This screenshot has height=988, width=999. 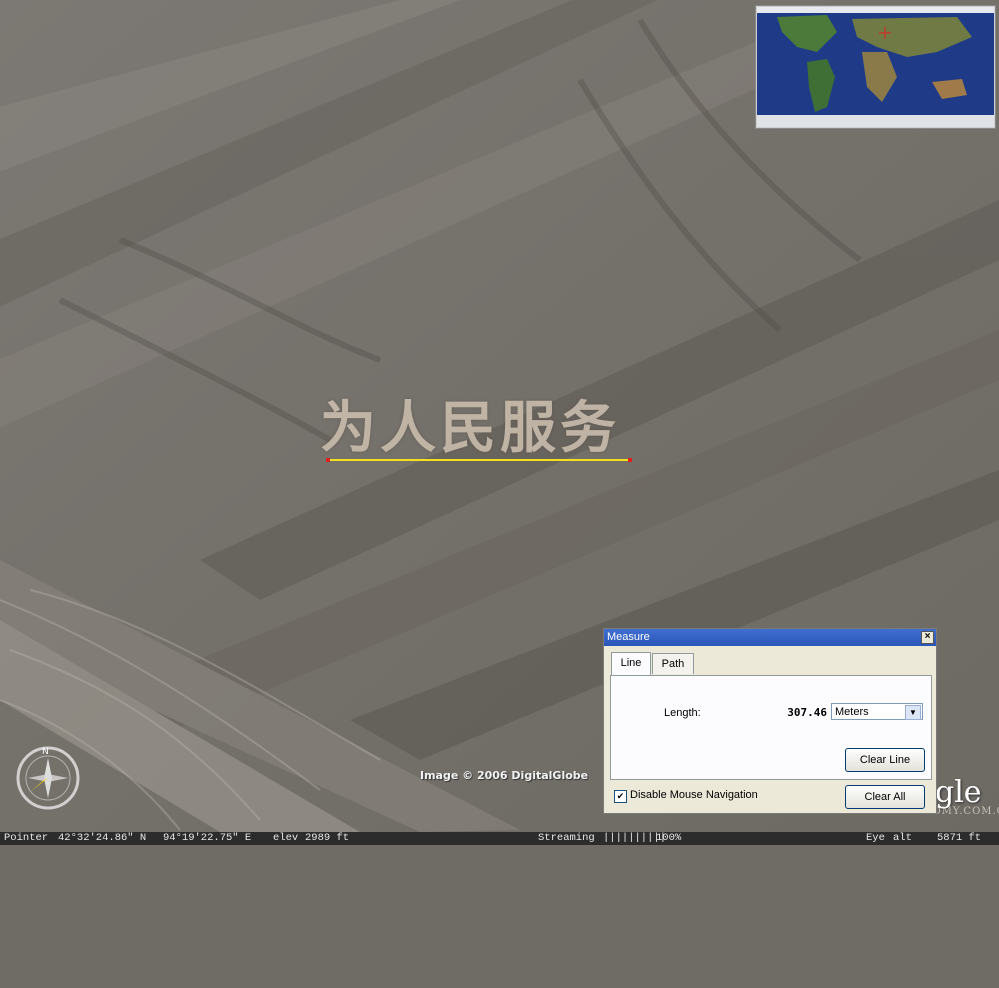 I want to click on svg-text: N, so click(x=45, y=752).